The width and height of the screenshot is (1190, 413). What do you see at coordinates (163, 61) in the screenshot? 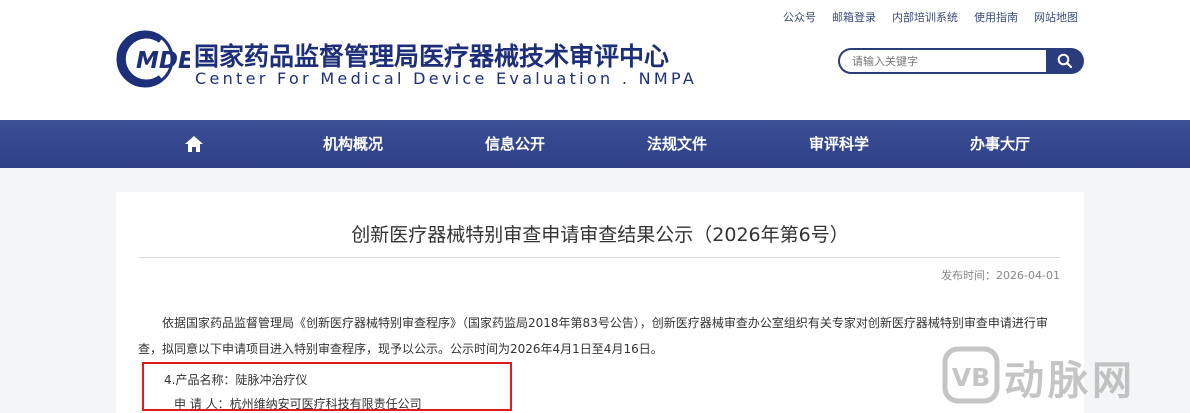
I see `logo-text: MDE` at bounding box center [163, 61].